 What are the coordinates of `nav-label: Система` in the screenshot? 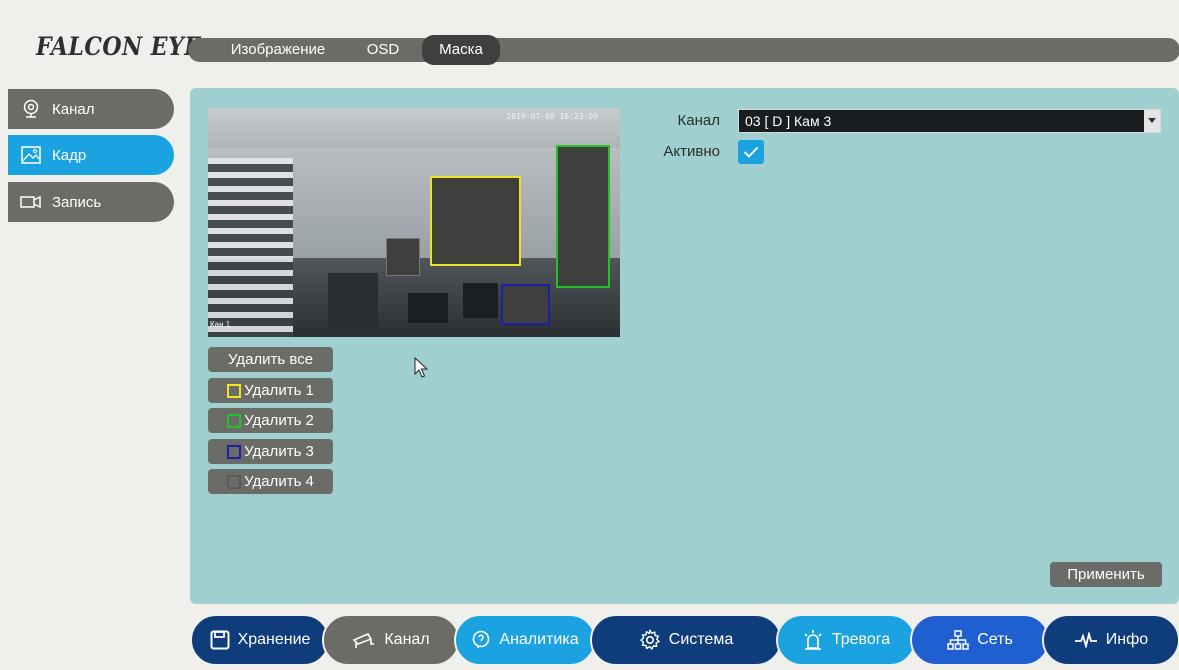 It's located at (701, 639).